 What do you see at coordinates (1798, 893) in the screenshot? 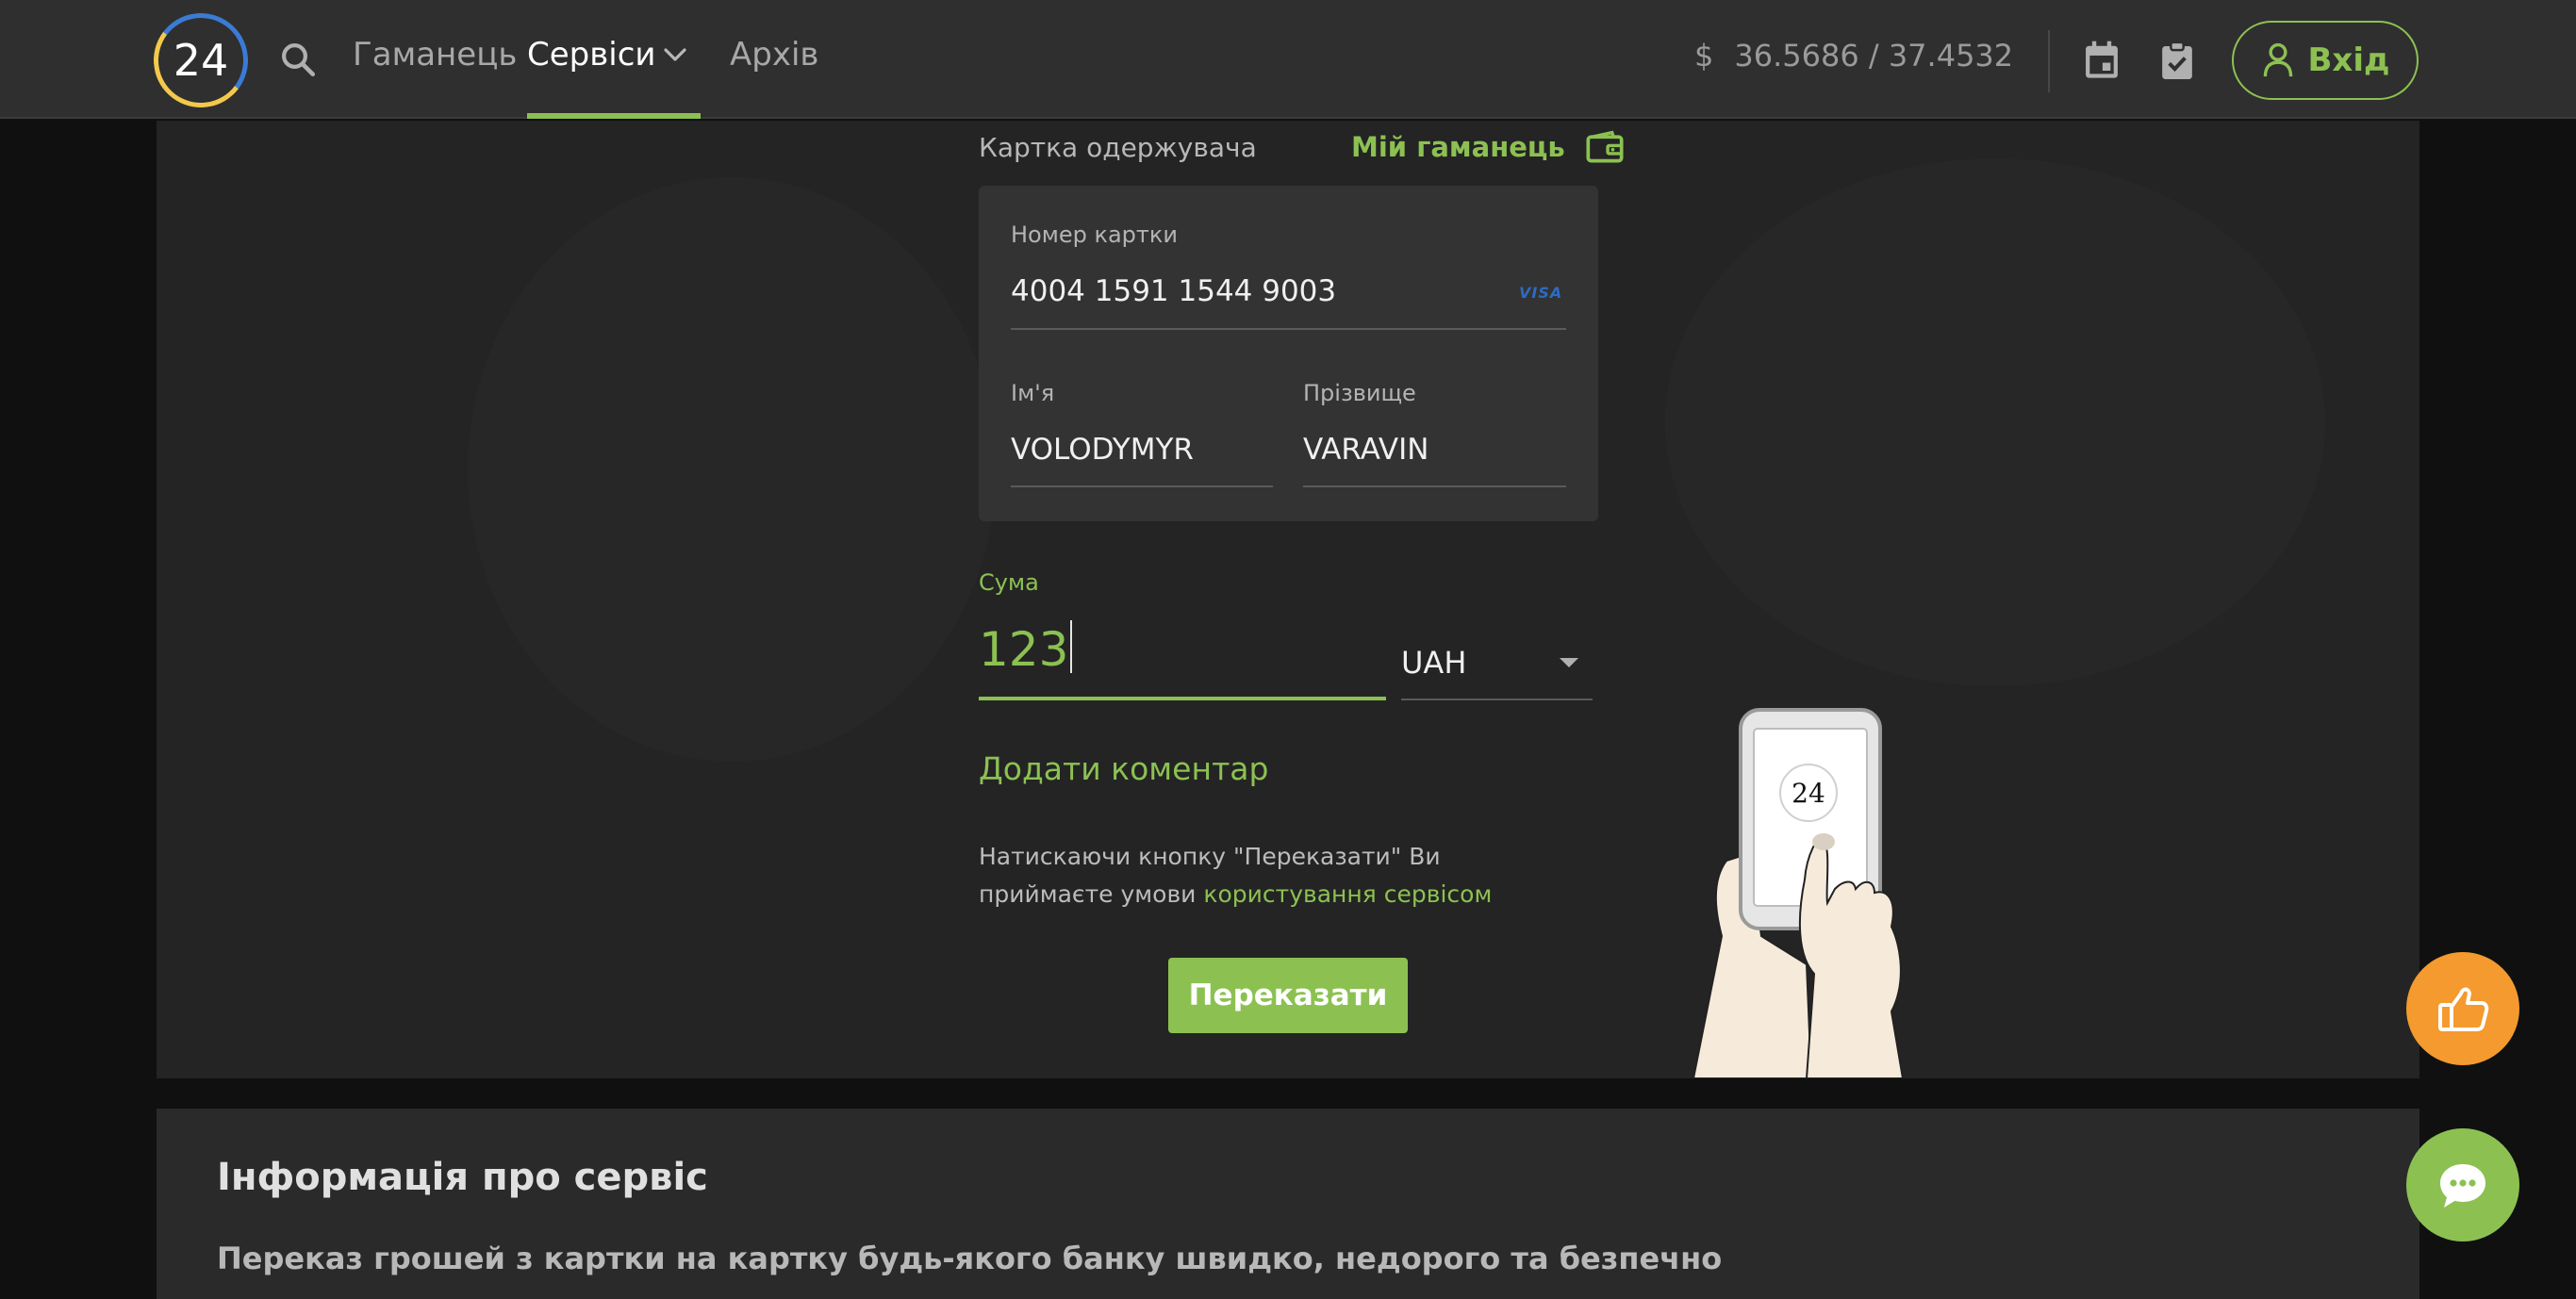
I see `phone-hands-illustration: 24` at bounding box center [1798, 893].